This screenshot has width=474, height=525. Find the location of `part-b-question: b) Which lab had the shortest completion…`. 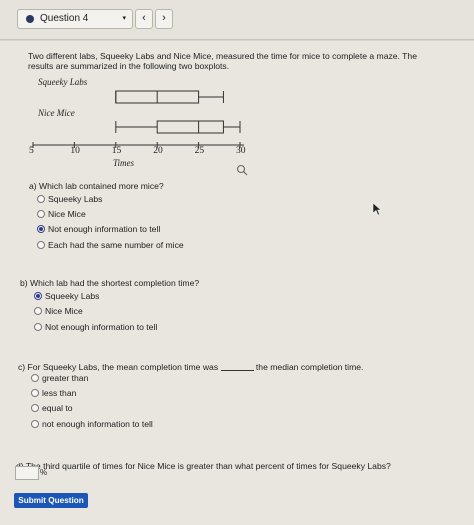

part-b-question: b) Which lab had the shortest completion… is located at coordinates (110, 283).